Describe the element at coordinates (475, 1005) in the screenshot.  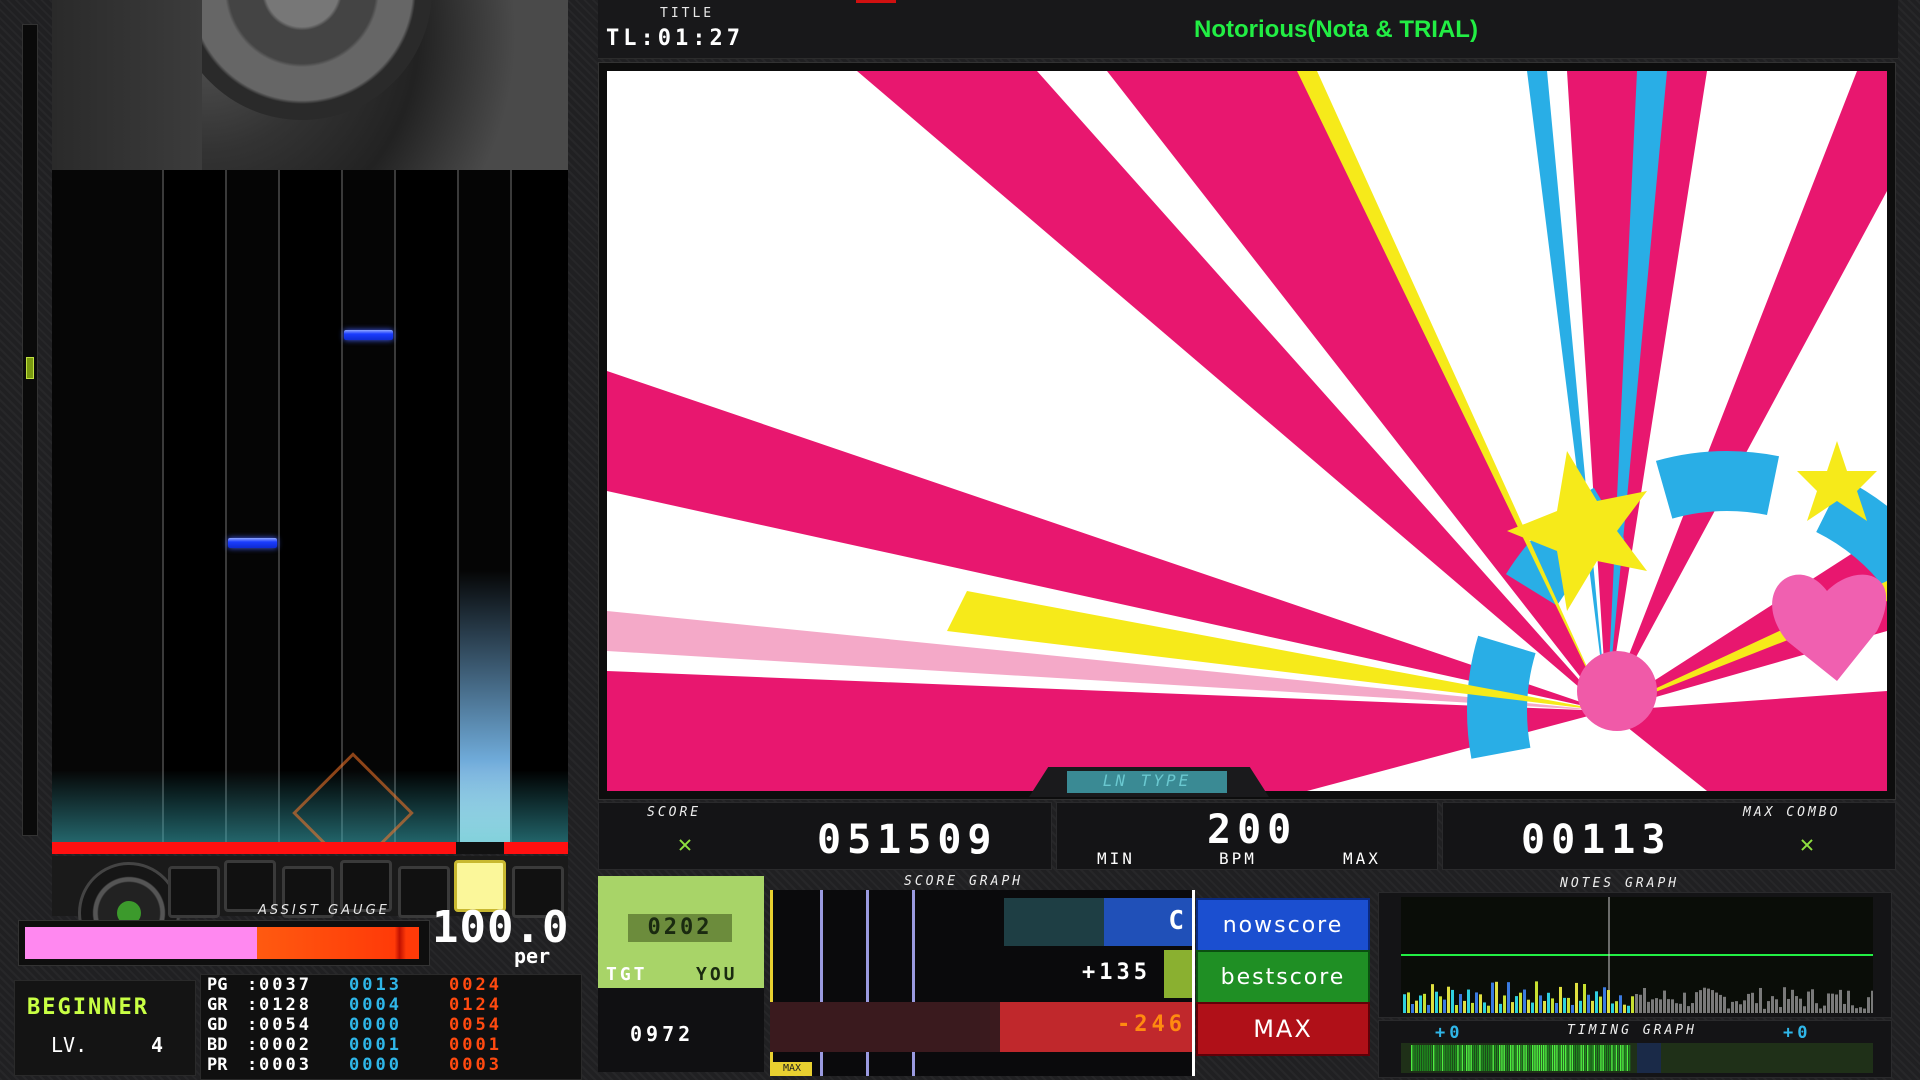
I see `judge-slow: 0124` at that location.